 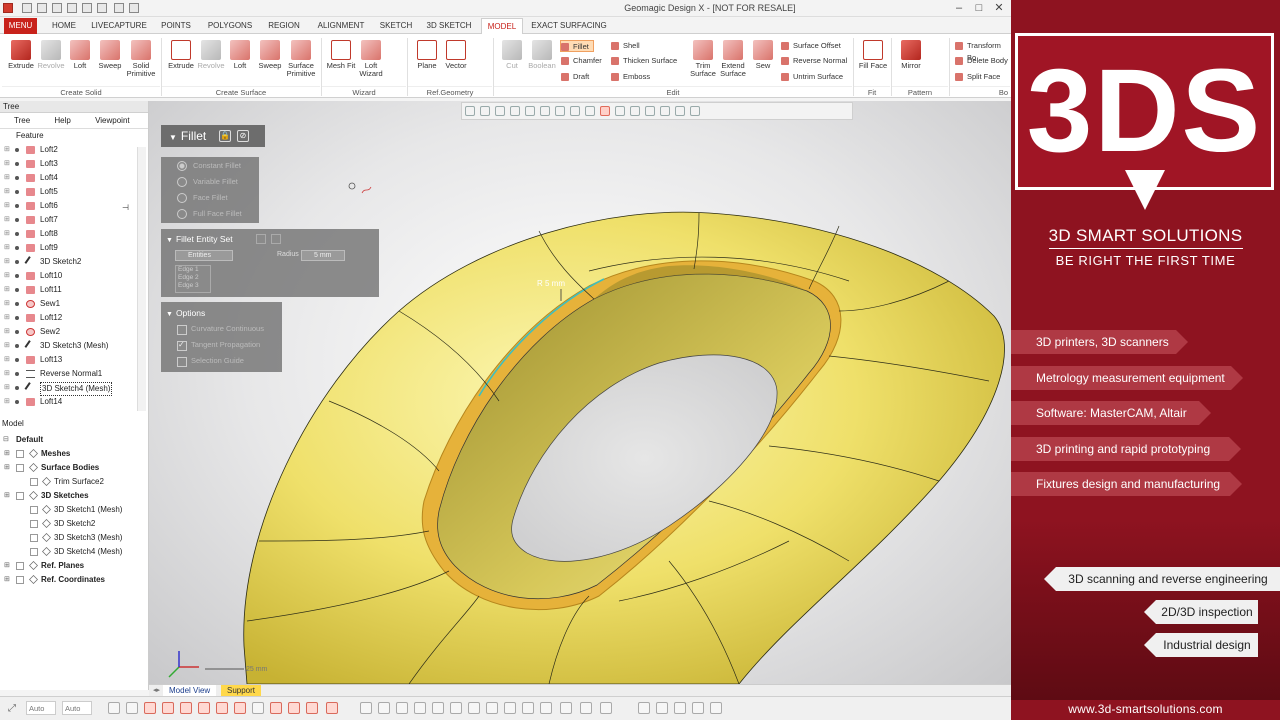 I want to click on emboss-button: Emboss, so click(x=630, y=77).